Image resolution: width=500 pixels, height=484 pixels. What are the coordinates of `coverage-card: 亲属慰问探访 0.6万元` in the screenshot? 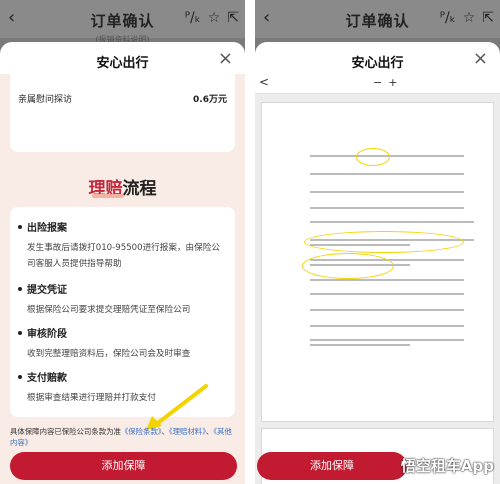 It's located at (122, 113).